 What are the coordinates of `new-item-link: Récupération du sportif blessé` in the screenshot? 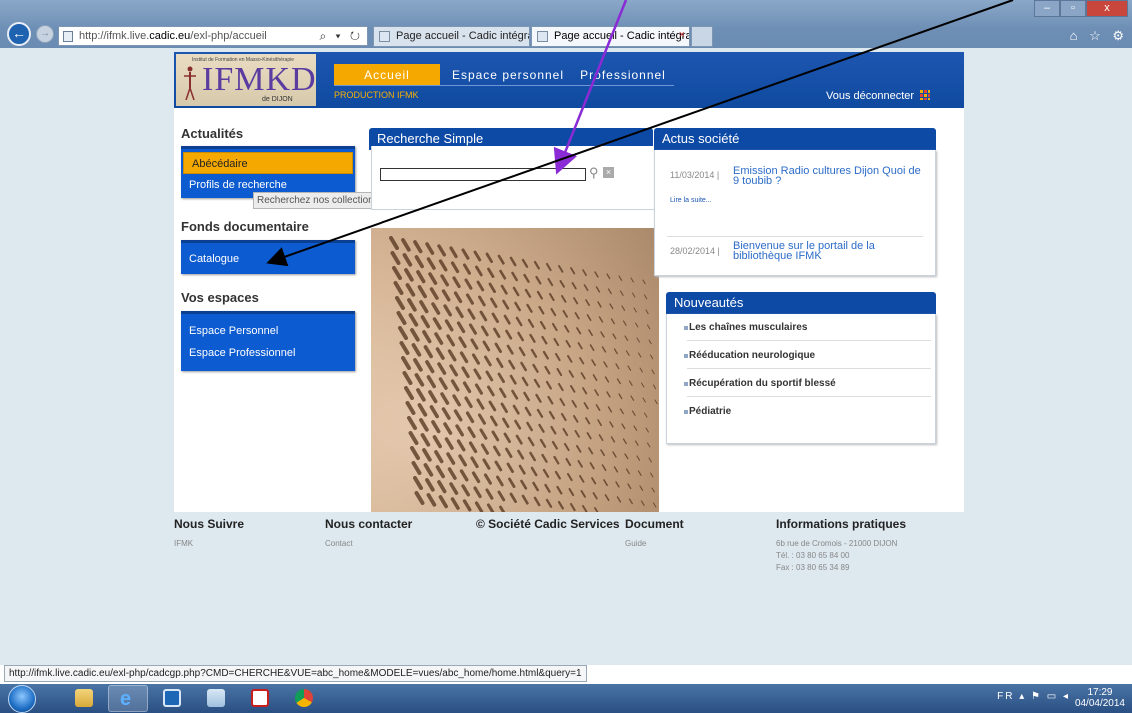 It's located at (760, 383).